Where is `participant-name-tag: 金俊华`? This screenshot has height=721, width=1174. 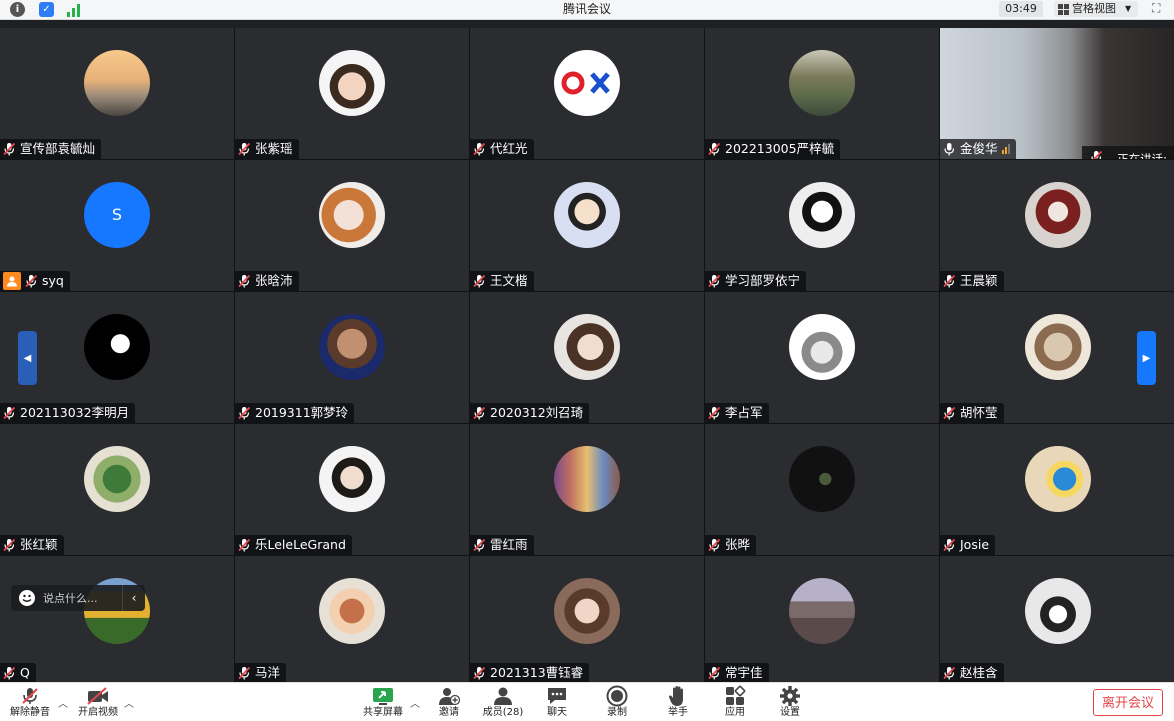
participant-name-tag: 金俊华 is located at coordinates (978, 149).